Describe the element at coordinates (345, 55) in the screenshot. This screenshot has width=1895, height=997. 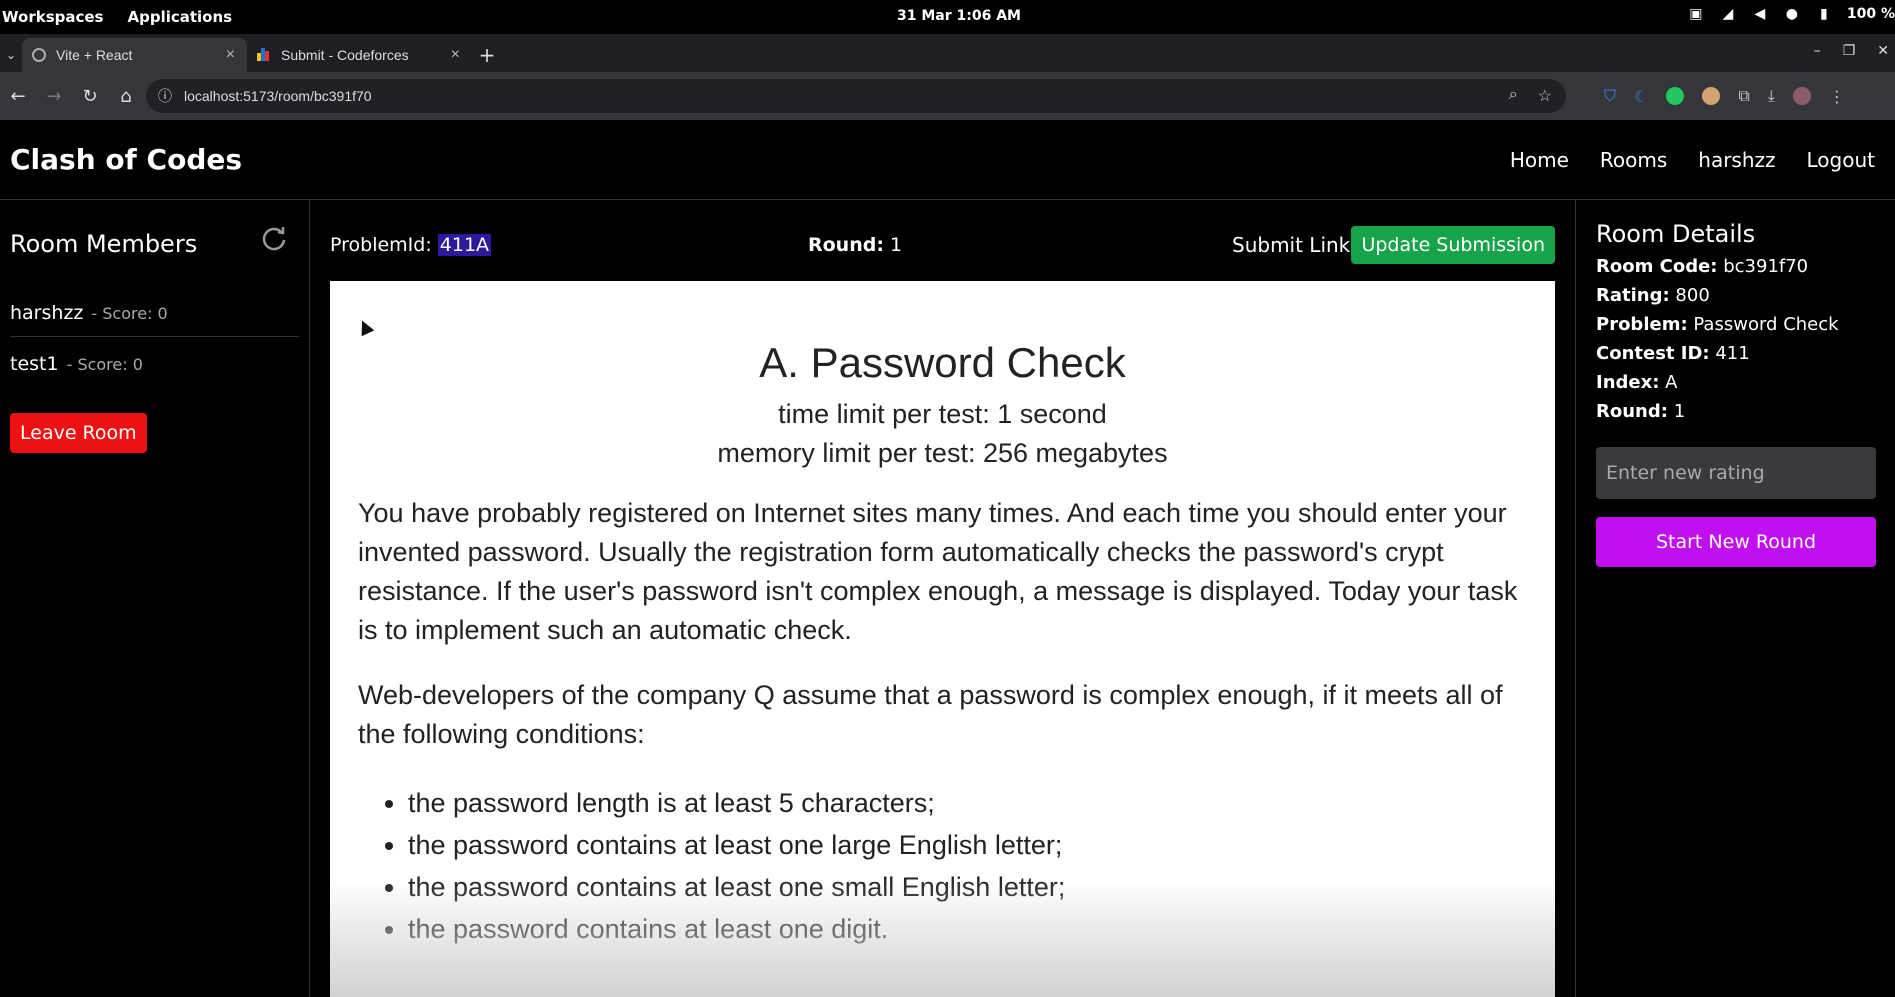
I see `tab-title: Submit - Codeforces` at that location.